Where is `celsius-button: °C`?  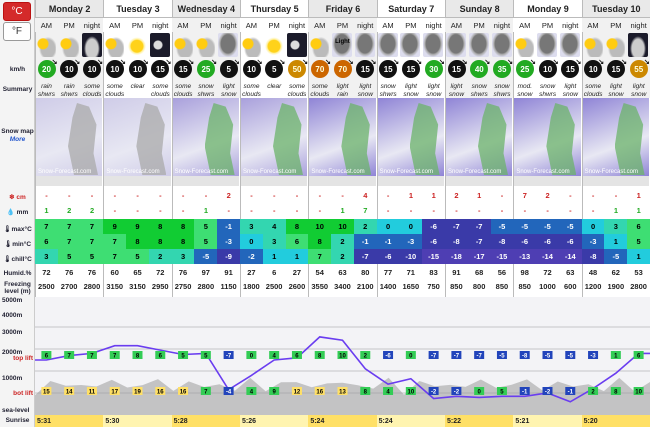 celsius-button: °C is located at coordinates (17, 11).